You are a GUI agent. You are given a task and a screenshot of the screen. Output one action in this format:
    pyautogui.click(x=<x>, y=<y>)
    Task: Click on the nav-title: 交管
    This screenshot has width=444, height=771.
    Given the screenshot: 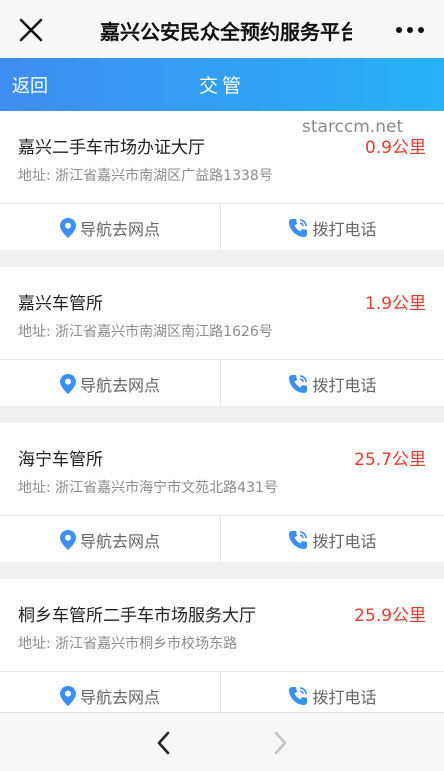 What is the action you would take?
    pyautogui.click(x=221, y=86)
    